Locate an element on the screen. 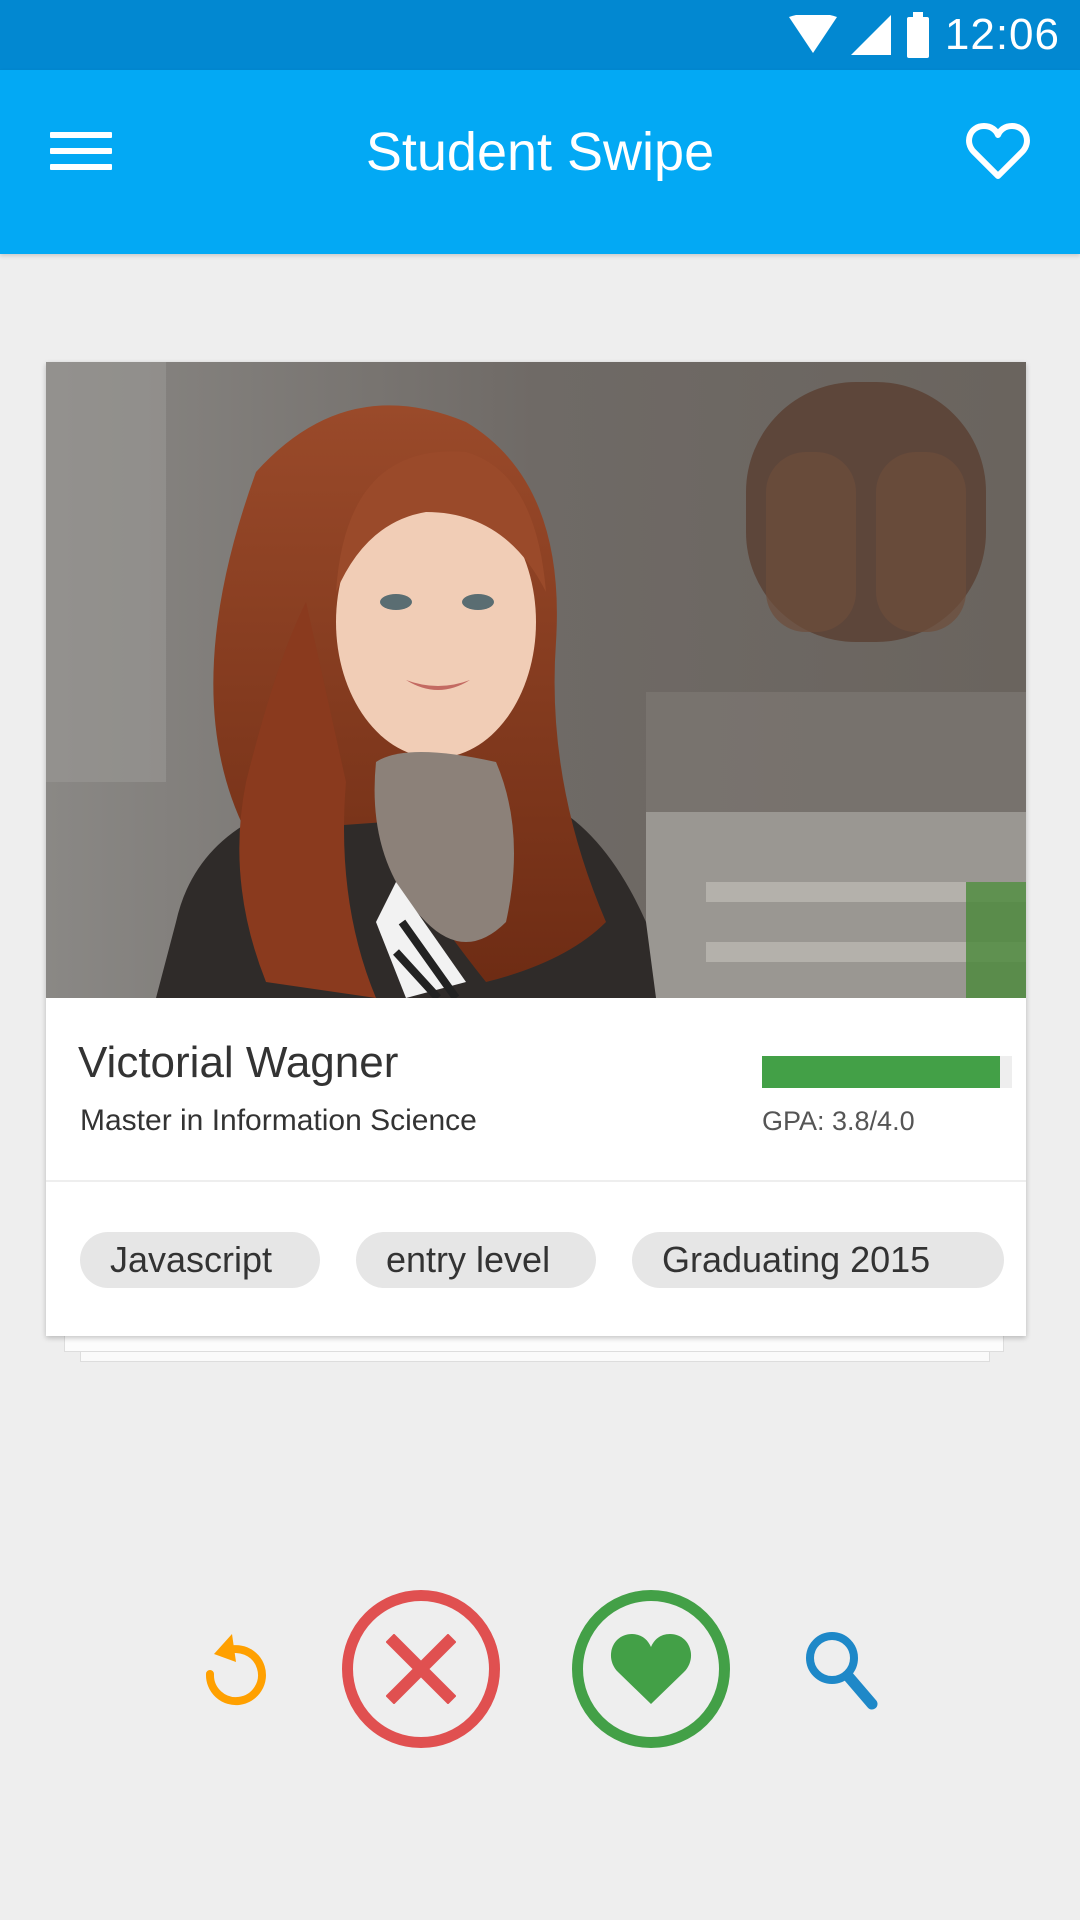 Image resolution: width=1080 pixels, height=1920 pixels. app-title: Student Swipe is located at coordinates (540, 152).